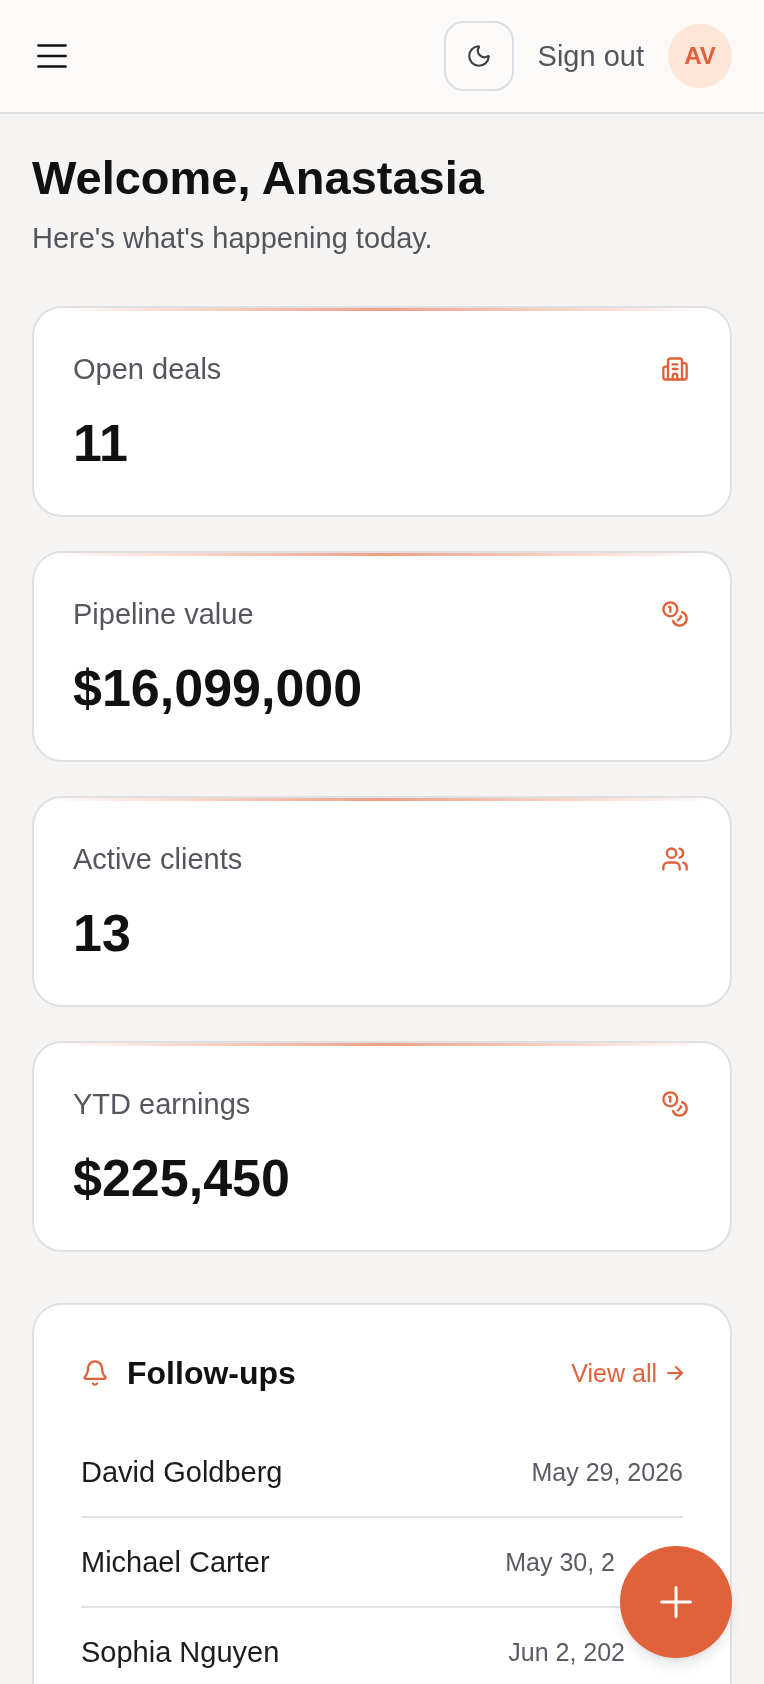  Describe the element at coordinates (181, 1178) in the screenshot. I see `stat-value: $225,450` at that location.